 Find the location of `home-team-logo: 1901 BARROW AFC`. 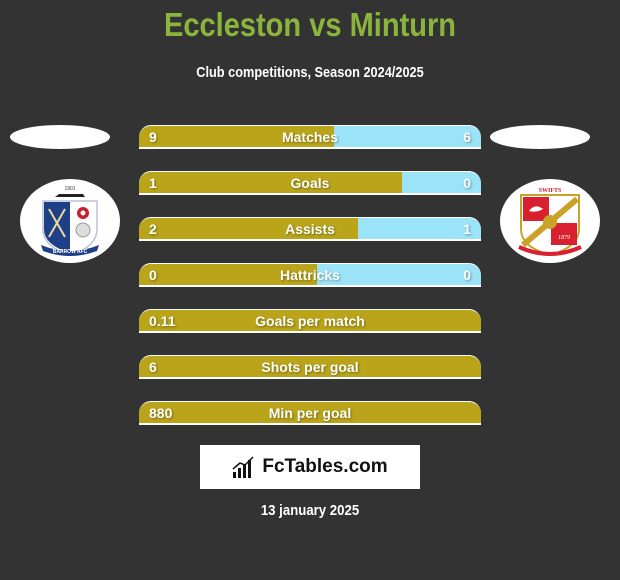

home-team-logo: 1901 BARROW AFC is located at coordinates (70, 221).